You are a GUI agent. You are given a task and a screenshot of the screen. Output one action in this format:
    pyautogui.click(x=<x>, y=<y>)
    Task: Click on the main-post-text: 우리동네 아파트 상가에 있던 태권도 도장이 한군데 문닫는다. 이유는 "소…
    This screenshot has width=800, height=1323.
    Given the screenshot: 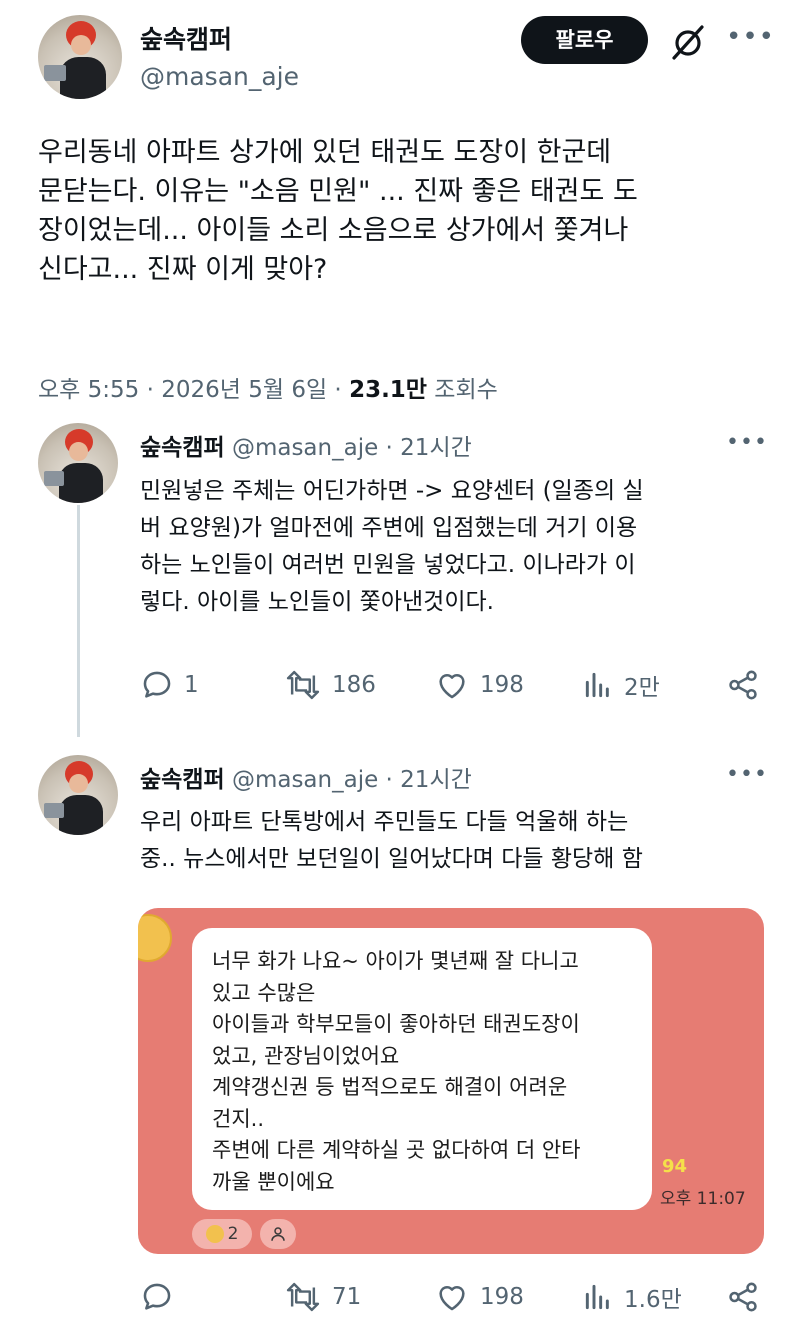 What is the action you would take?
    pyautogui.click(x=338, y=211)
    